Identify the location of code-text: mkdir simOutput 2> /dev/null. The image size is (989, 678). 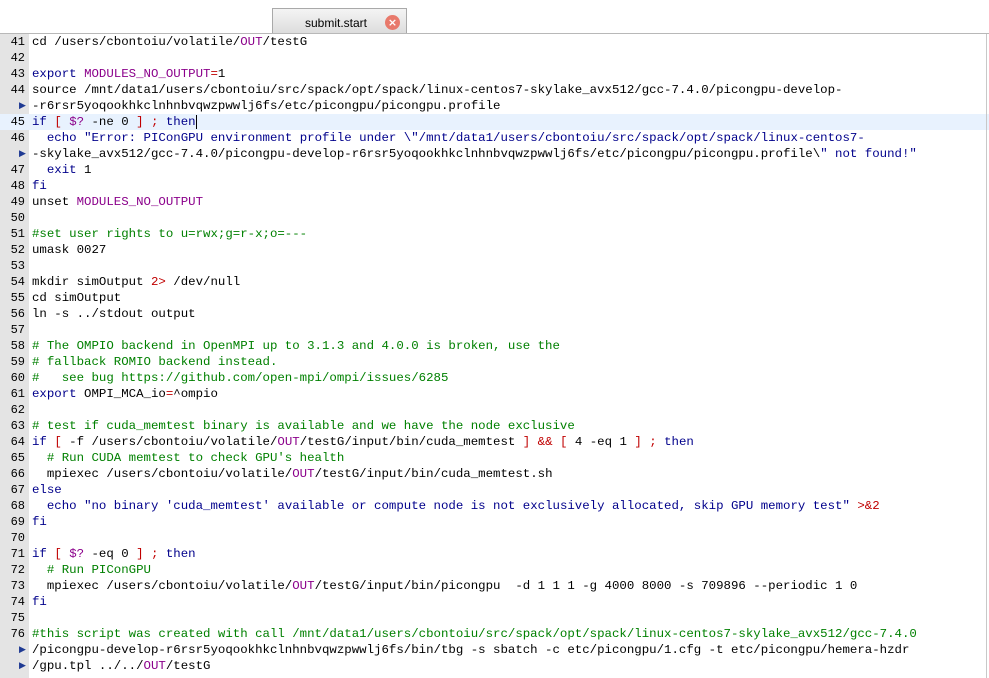
(136, 282).